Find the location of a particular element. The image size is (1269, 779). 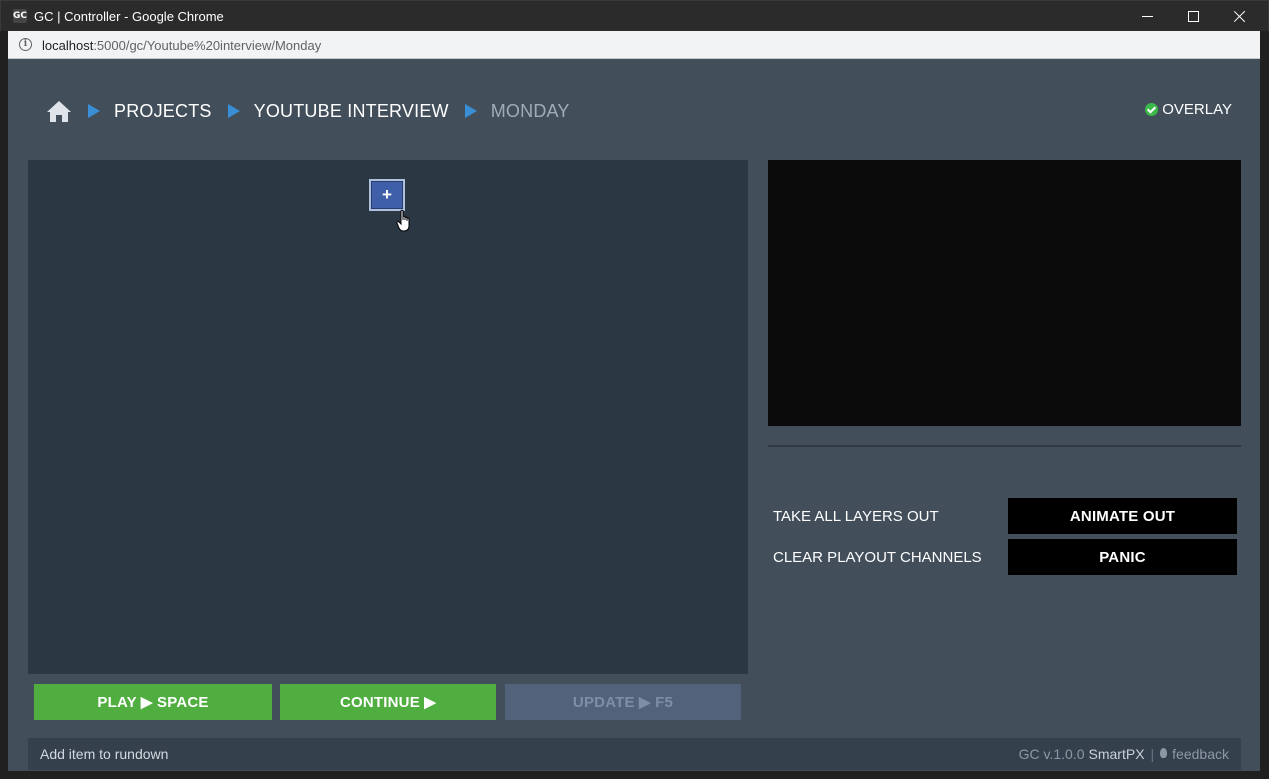

minimize-icon is located at coordinates (1147, 16).